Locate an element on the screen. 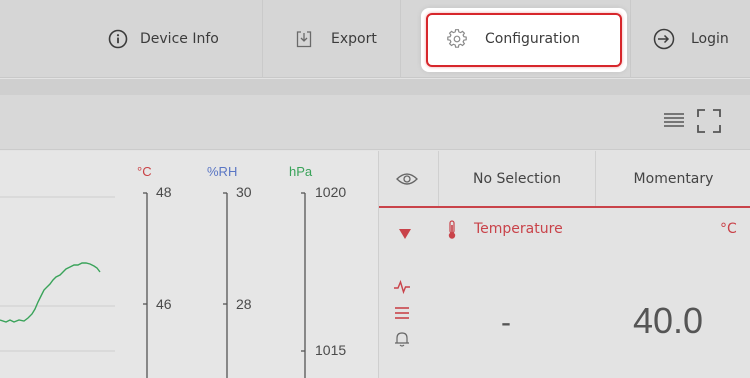  login-button: Login is located at coordinates (691, 39).